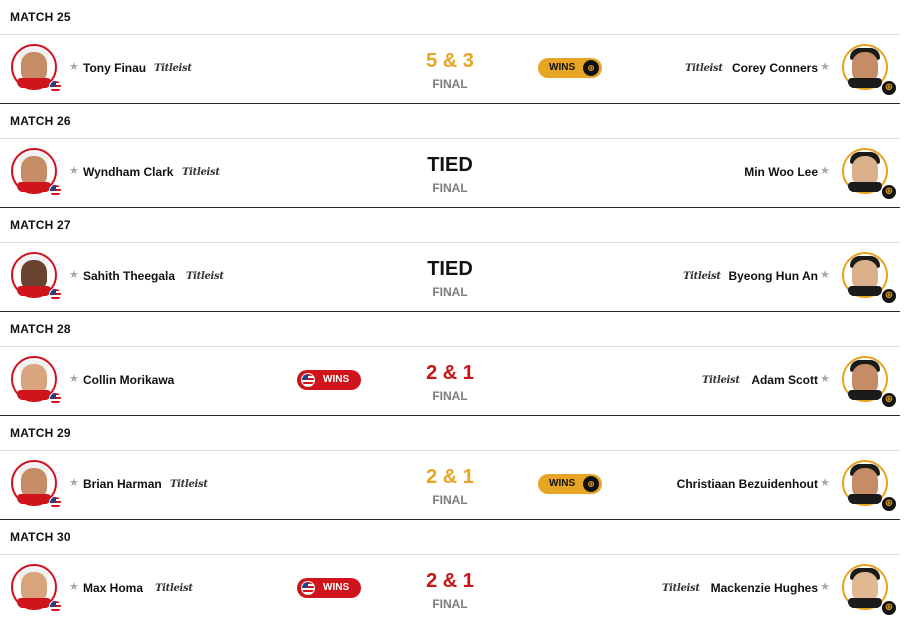 The height and width of the screenshot is (631, 906). Describe the element at coordinates (128, 172) in the screenshot. I see `usa-player-name: Wyndham Clark` at that location.